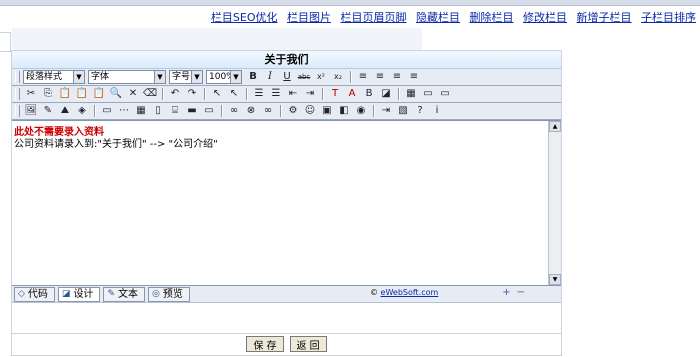 The width and height of the screenshot is (700, 357). Describe the element at coordinates (286, 60) in the screenshot. I see `panel-title: 关于我们` at that location.